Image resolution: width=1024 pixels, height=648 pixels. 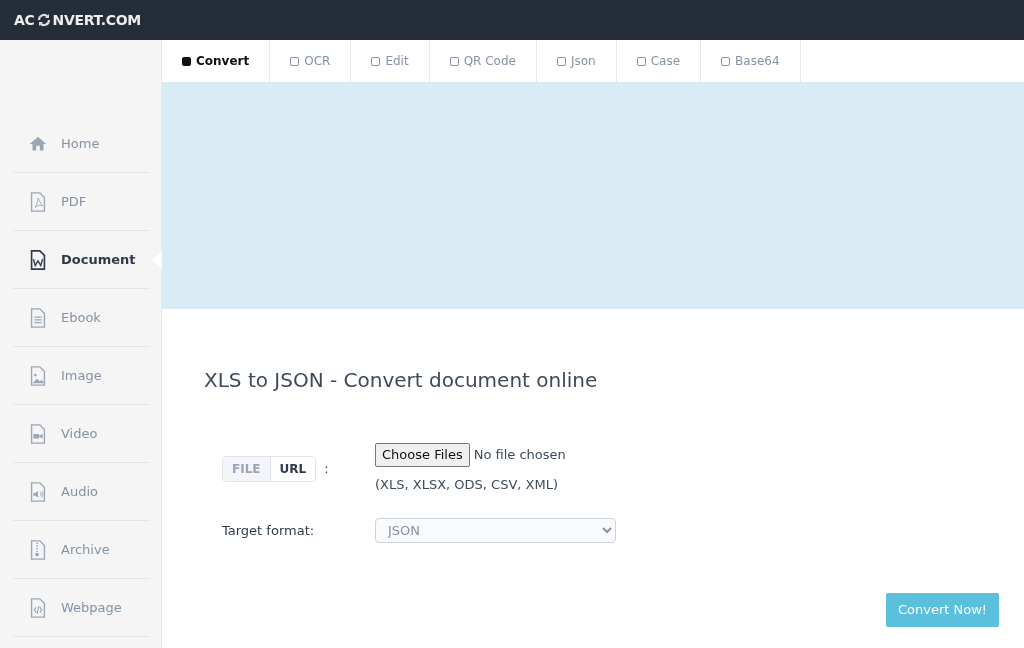 What do you see at coordinates (81, 608) in the screenshot?
I see `sidebar-item: Webpage` at bounding box center [81, 608].